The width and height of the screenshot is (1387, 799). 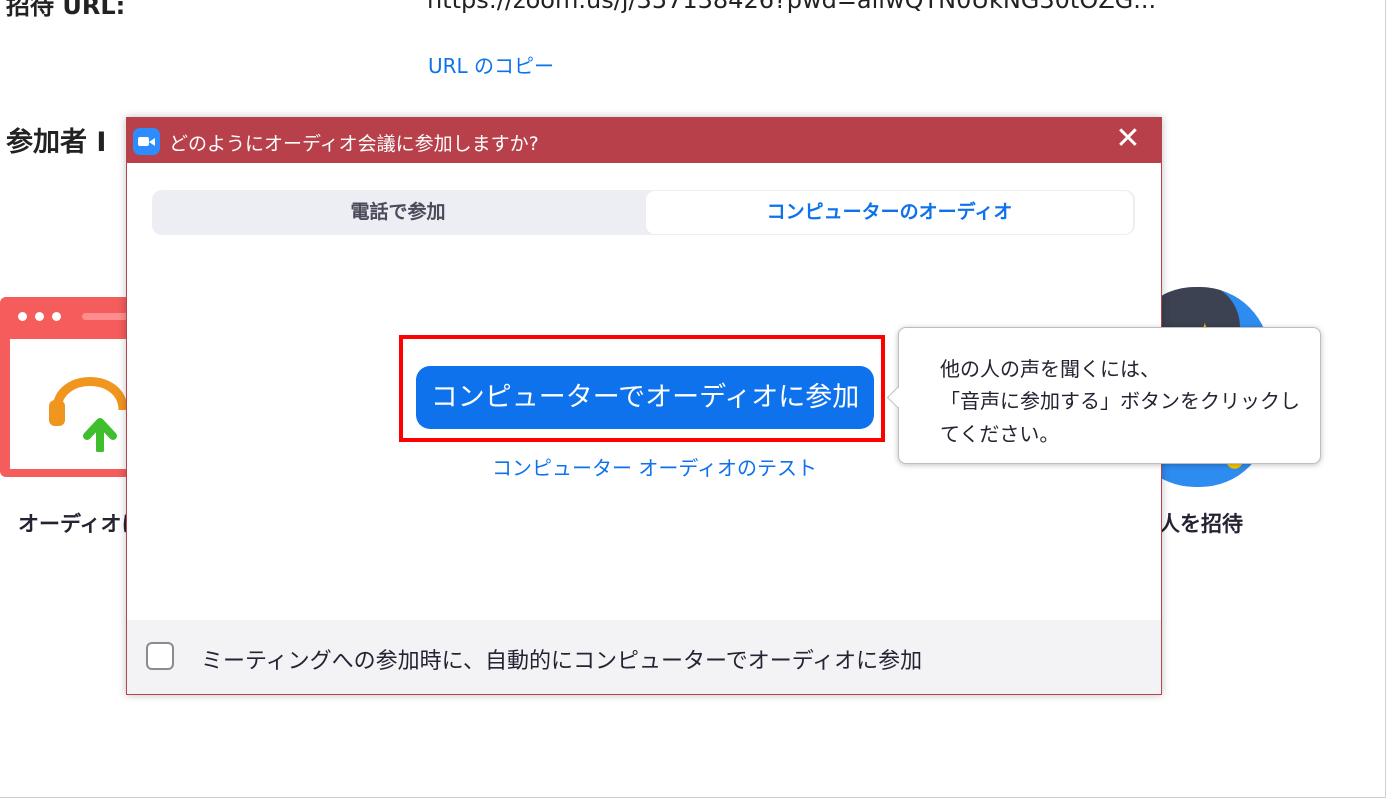 What do you see at coordinates (491, 64) in the screenshot?
I see `copy-url-link: URL のコピー` at bounding box center [491, 64].